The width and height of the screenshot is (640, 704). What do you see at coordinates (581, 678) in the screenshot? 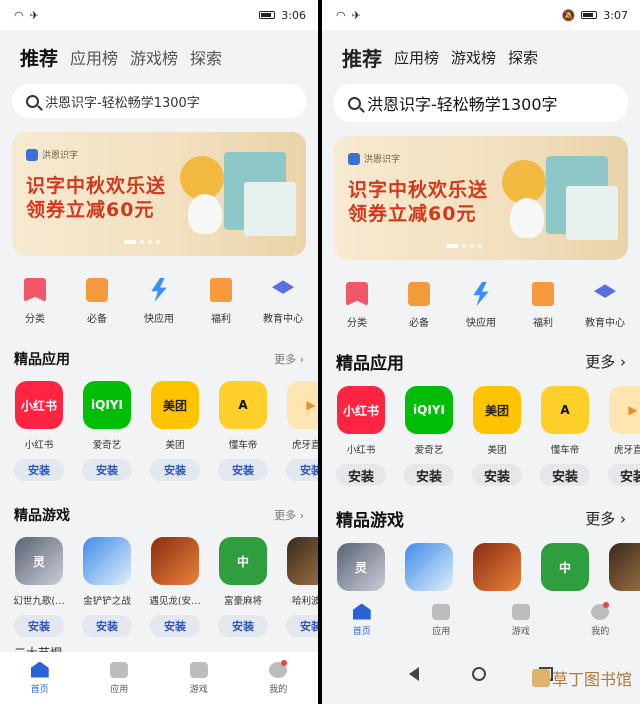
I see `watermark: 草丁图书馆` at bounding box center [581, 678].